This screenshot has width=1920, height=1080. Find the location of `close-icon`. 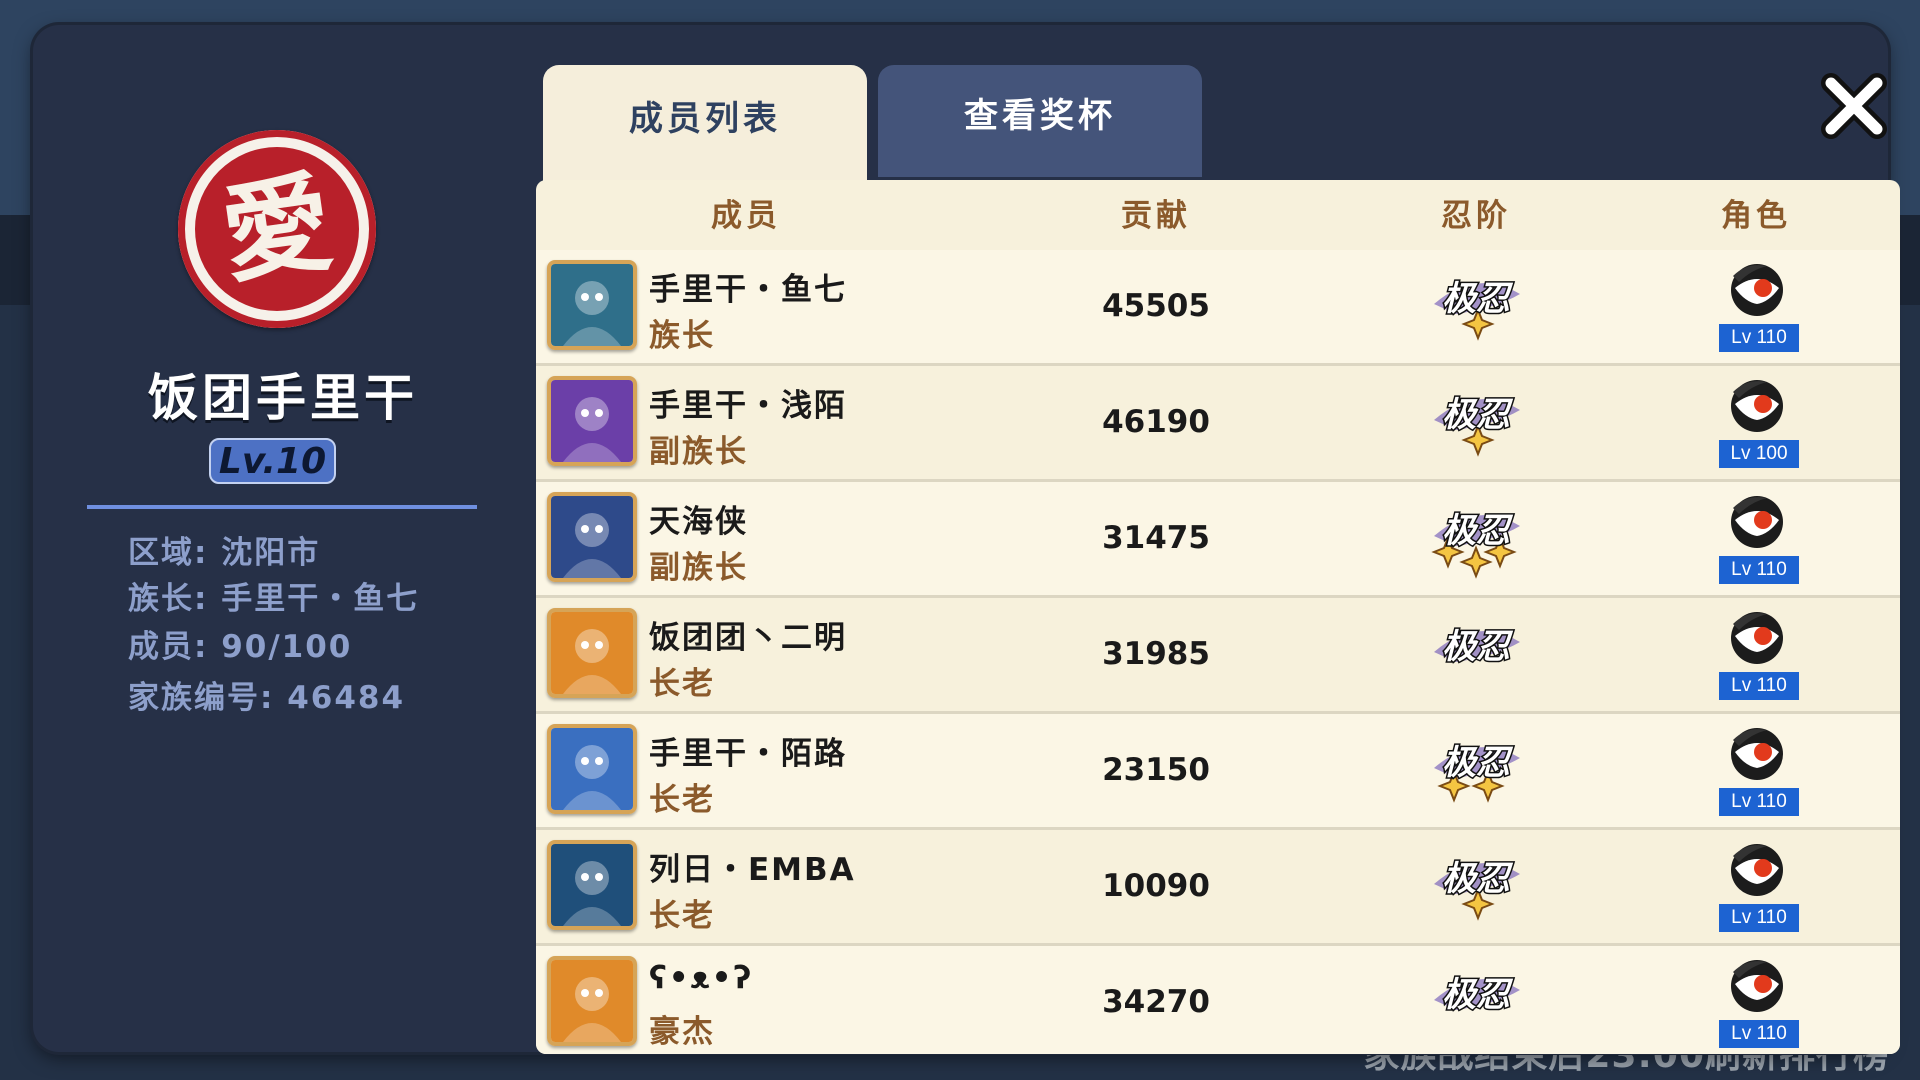

close-icon is located at coordinates (1854, 106).